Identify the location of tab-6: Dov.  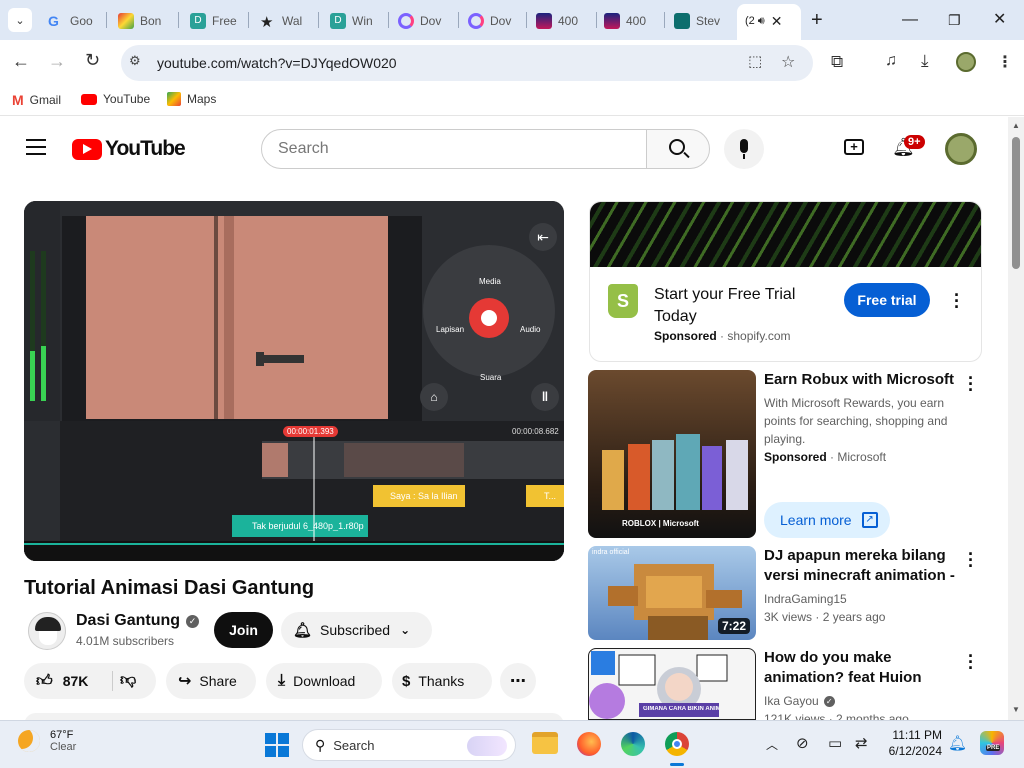
(423, 21).